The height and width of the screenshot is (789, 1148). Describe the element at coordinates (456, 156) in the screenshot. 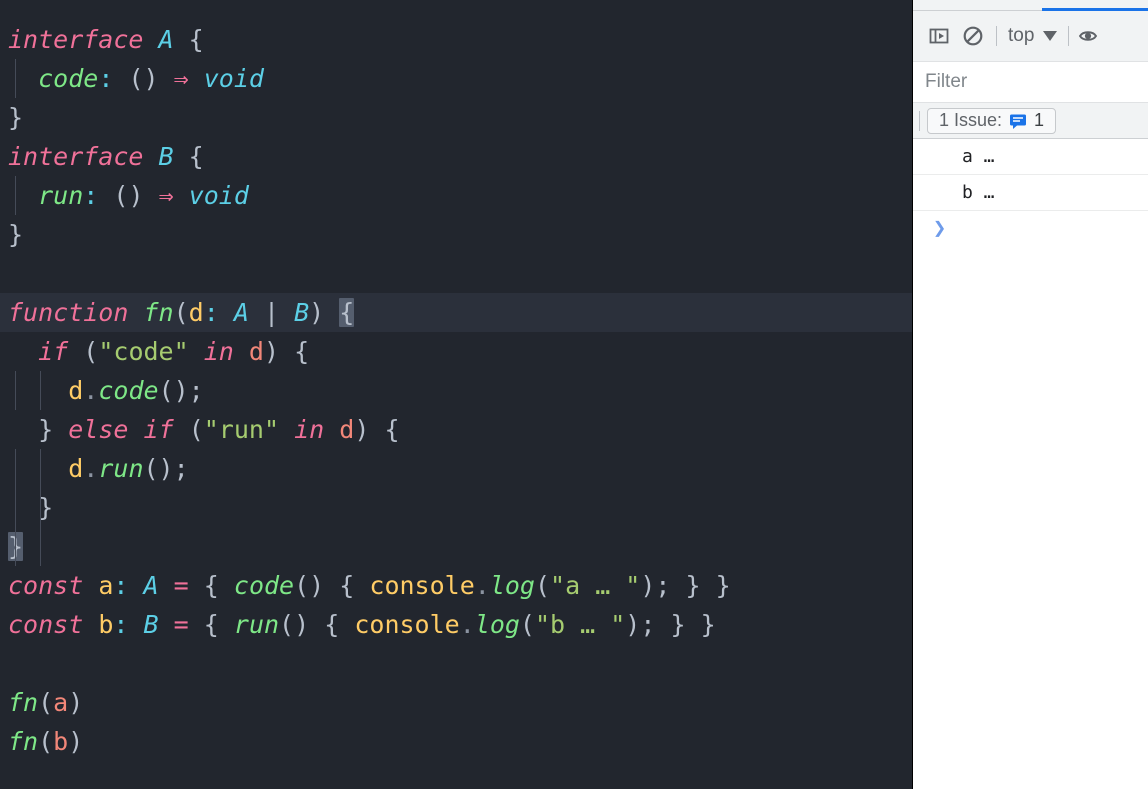

I see `code-line: interface B {` at that location.